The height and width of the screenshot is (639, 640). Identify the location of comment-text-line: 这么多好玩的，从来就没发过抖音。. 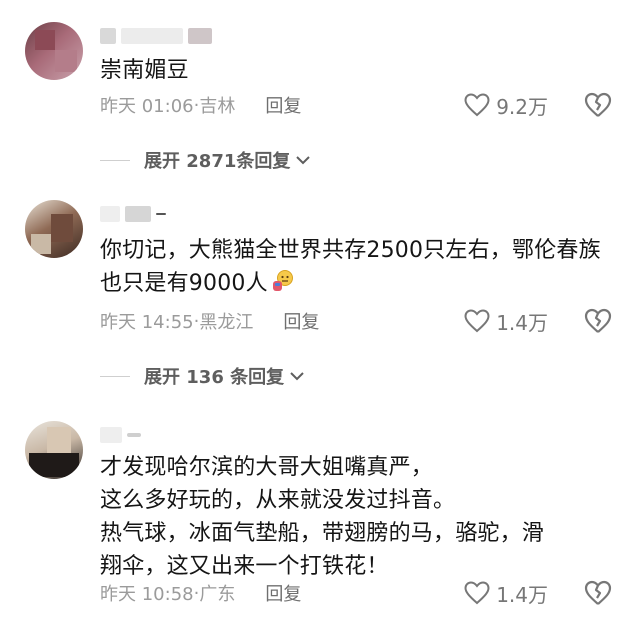
(278, 500).